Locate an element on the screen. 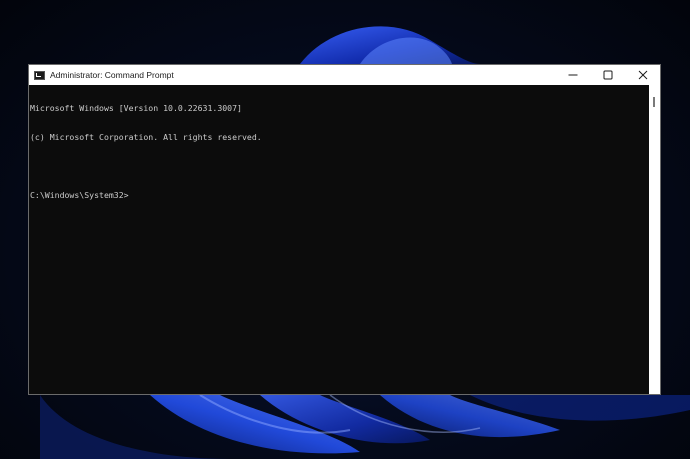 This screenshot has width=690, height=459. maximize-icon is located at coordinates (607, 75).